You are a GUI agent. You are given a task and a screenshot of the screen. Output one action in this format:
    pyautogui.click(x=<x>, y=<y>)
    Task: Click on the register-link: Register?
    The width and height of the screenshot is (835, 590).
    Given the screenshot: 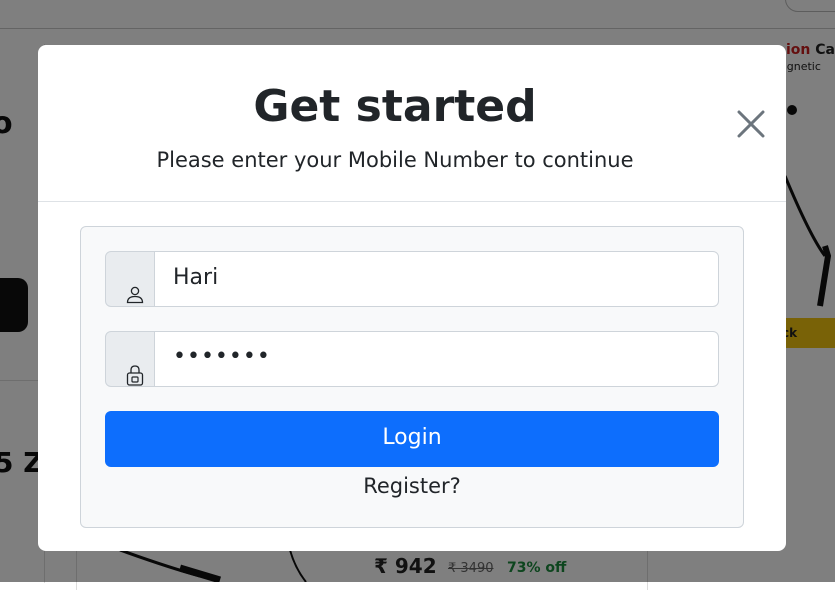 What is the action you would take?
    pyautogui.click(x=412, y=486)
    